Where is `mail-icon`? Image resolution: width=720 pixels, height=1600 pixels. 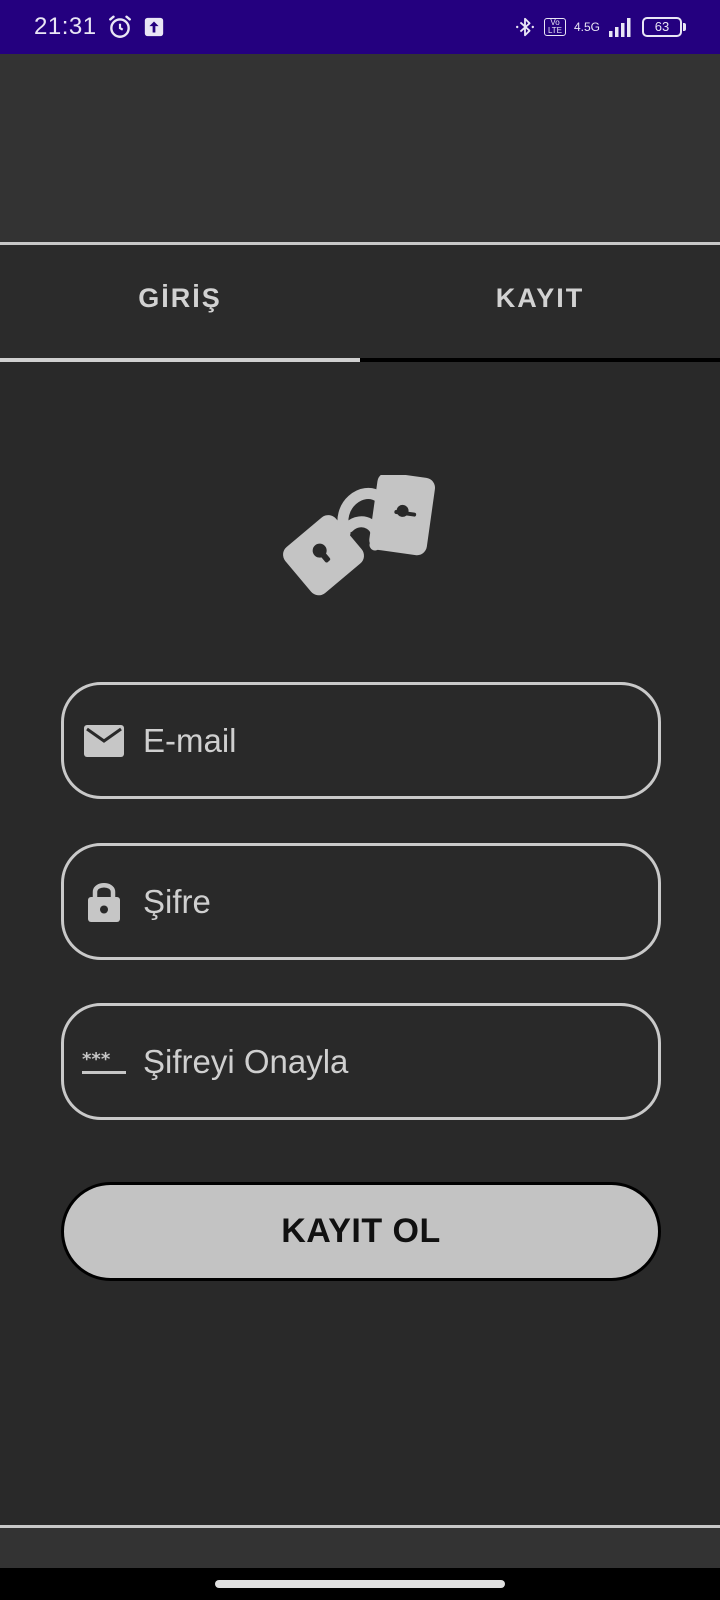 mail-icon is located at coordinates (104, 741).